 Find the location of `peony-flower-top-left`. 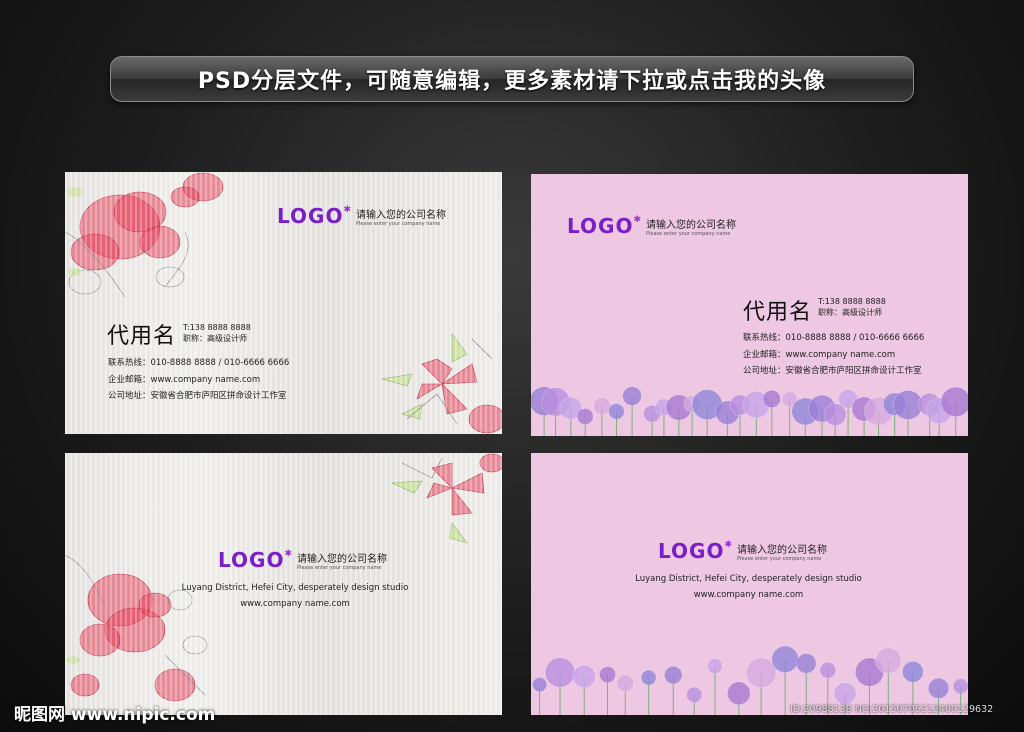

peony-flower-top-left is located at coordinates (144, 235).